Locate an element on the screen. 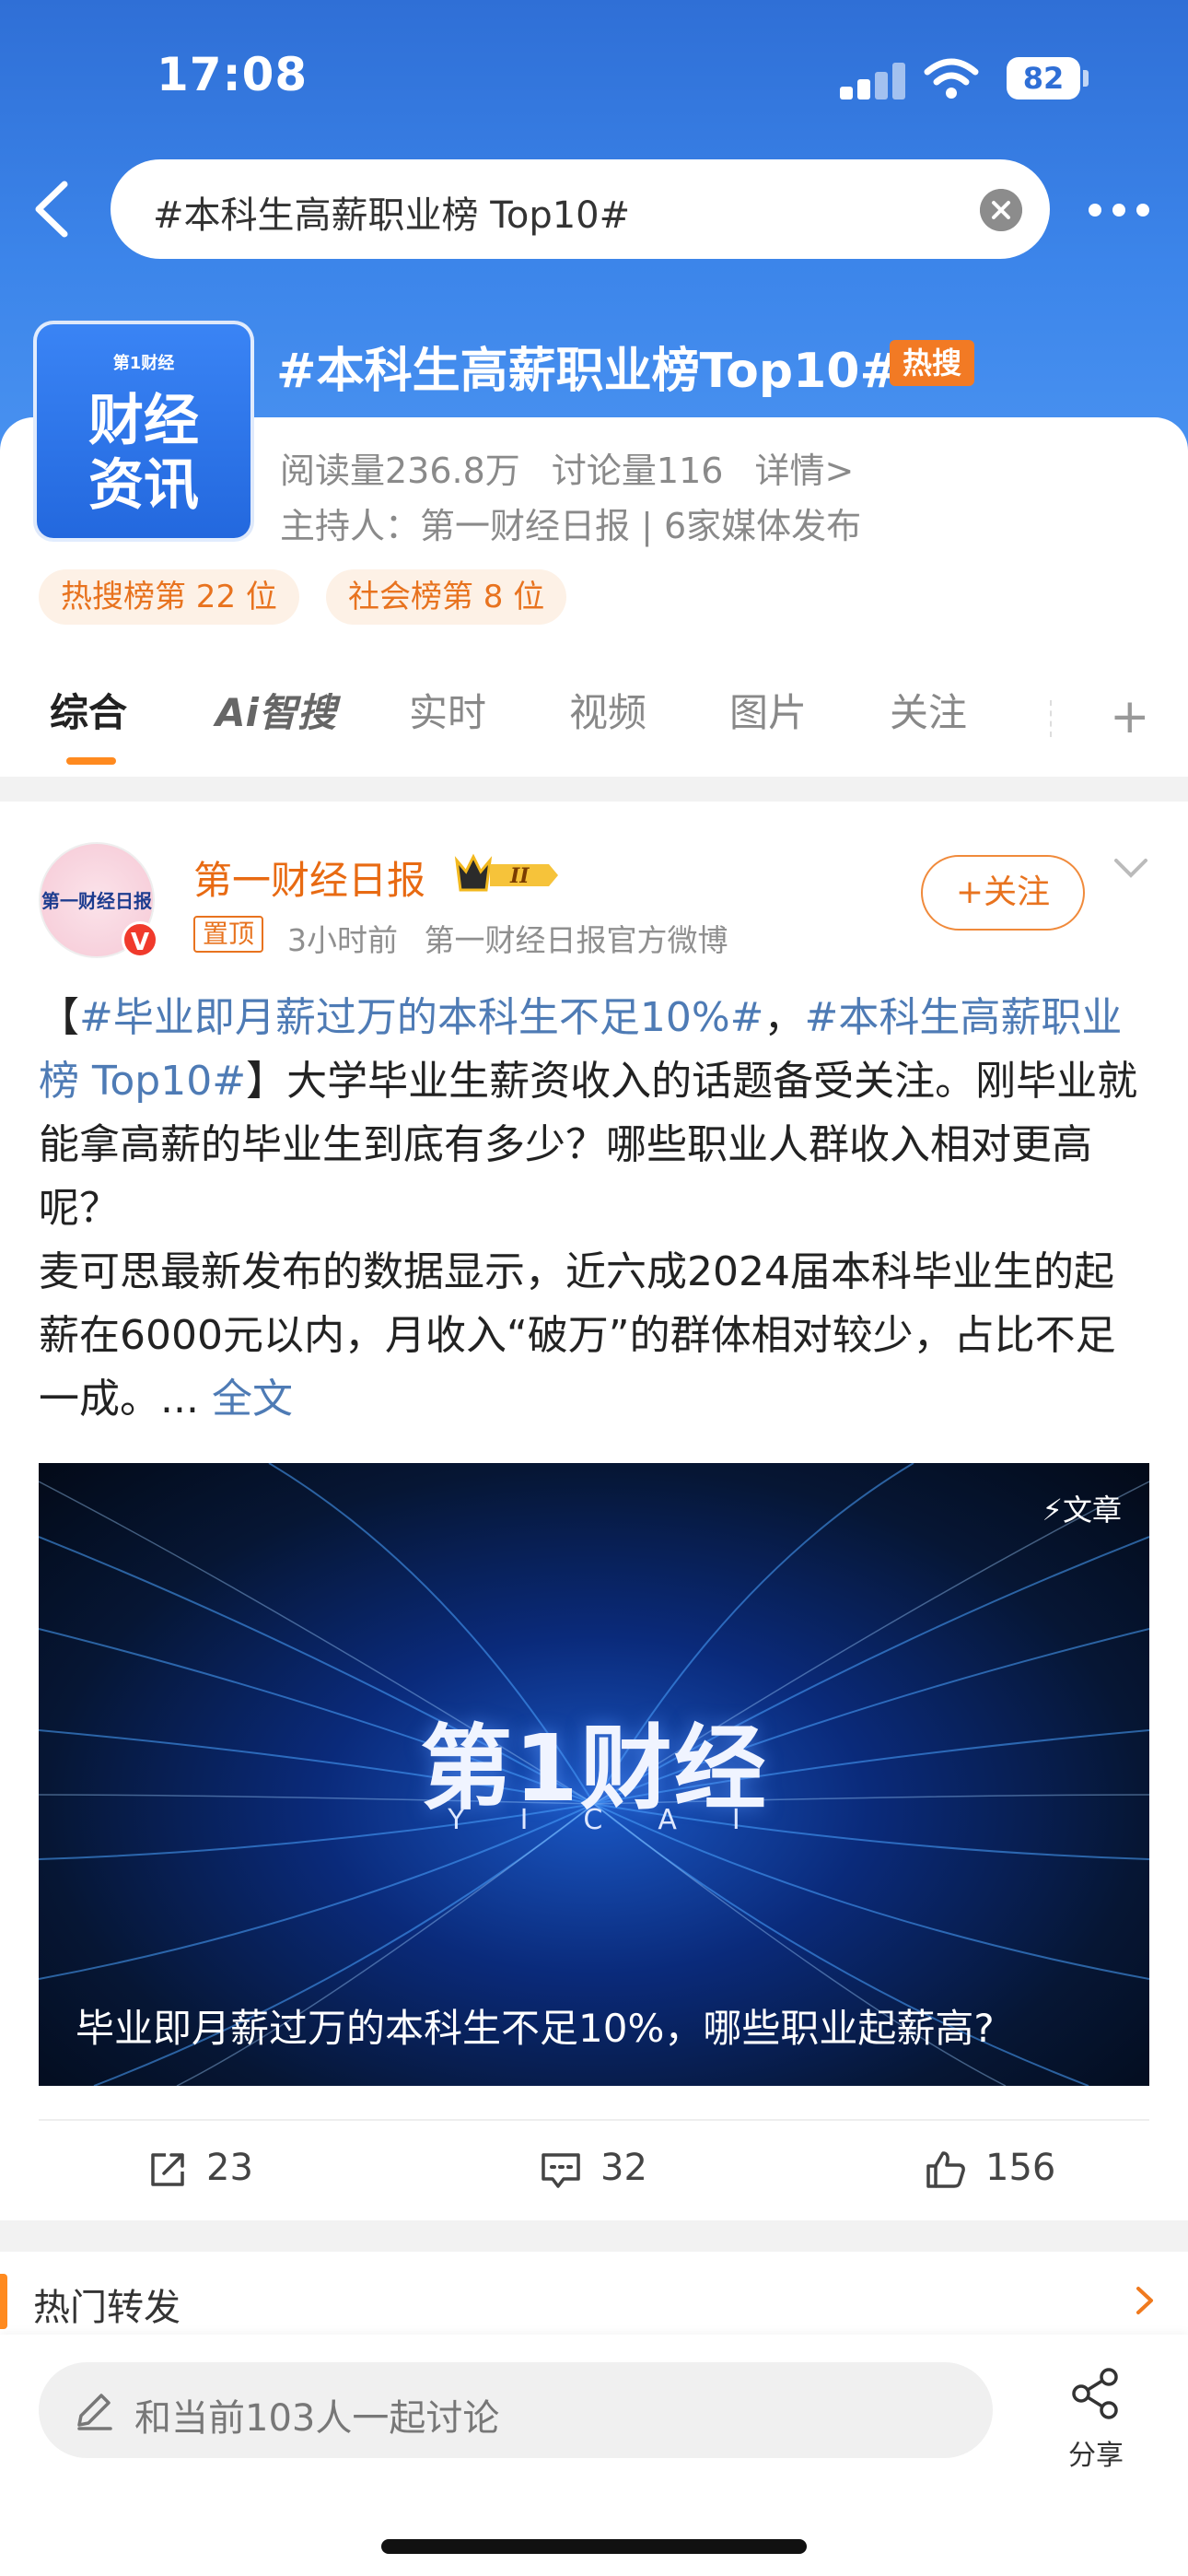 The height and width of the screenshot is (2576, 1188). article-tag-label: 文章 is located at coordinates (1092, 1510).